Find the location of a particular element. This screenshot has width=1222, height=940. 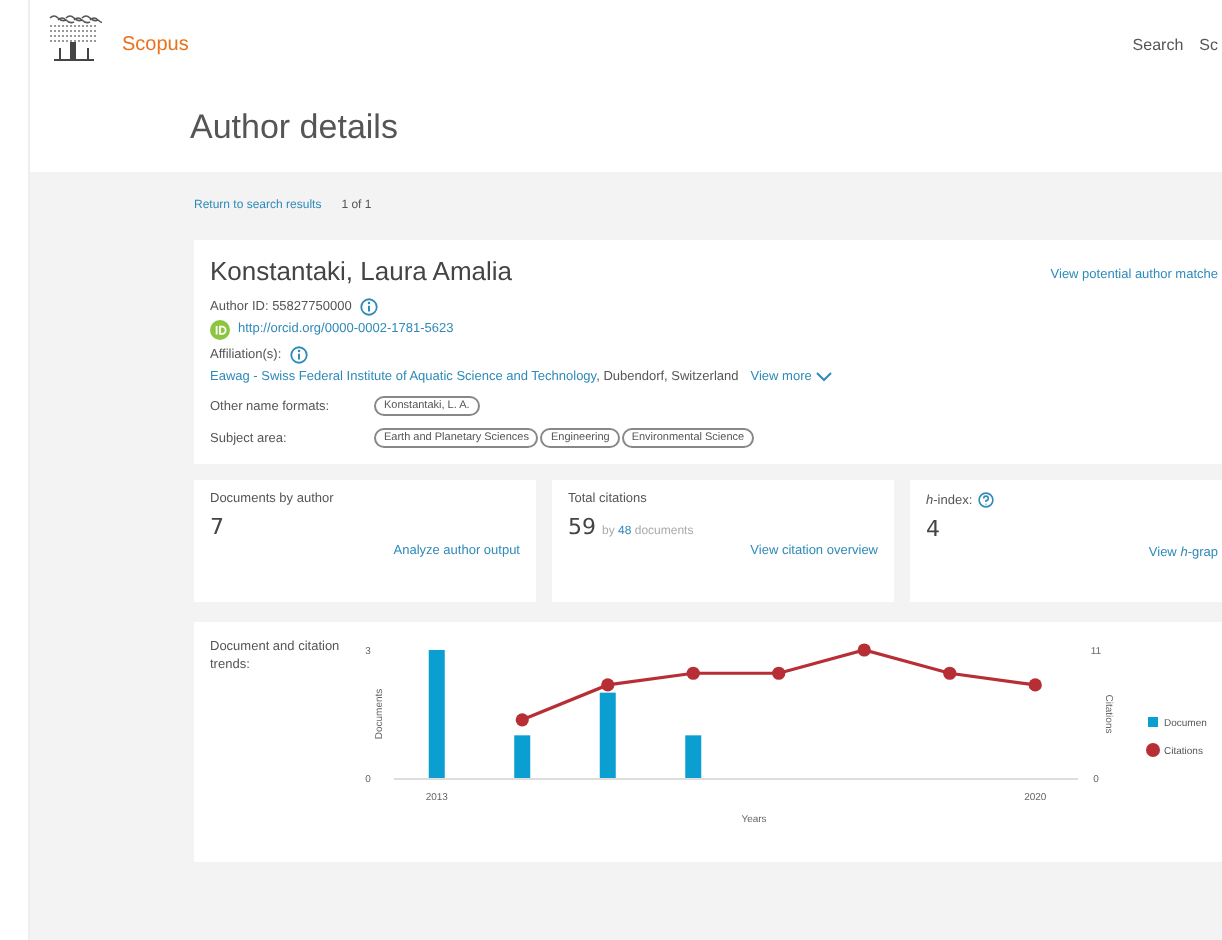

tree-logo-icon is located at coordinates (74, 38).